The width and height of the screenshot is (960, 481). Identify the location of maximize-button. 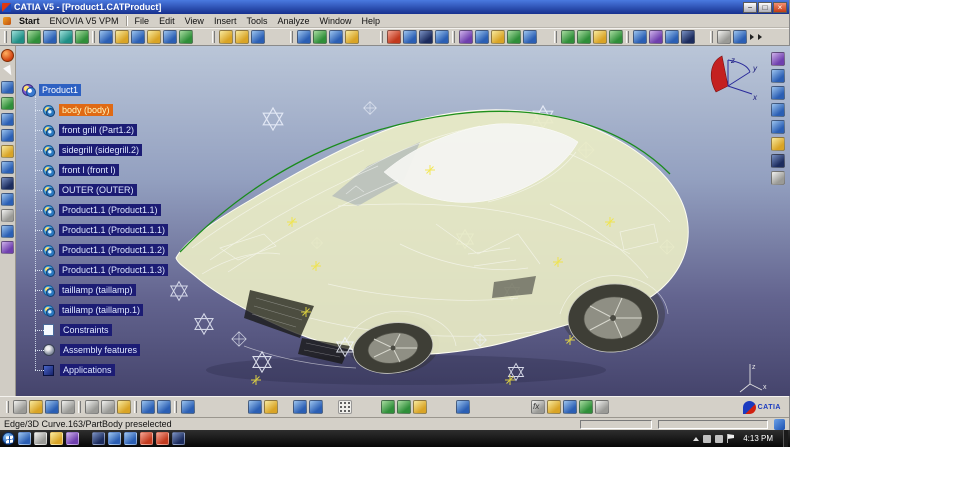
(765, 7).